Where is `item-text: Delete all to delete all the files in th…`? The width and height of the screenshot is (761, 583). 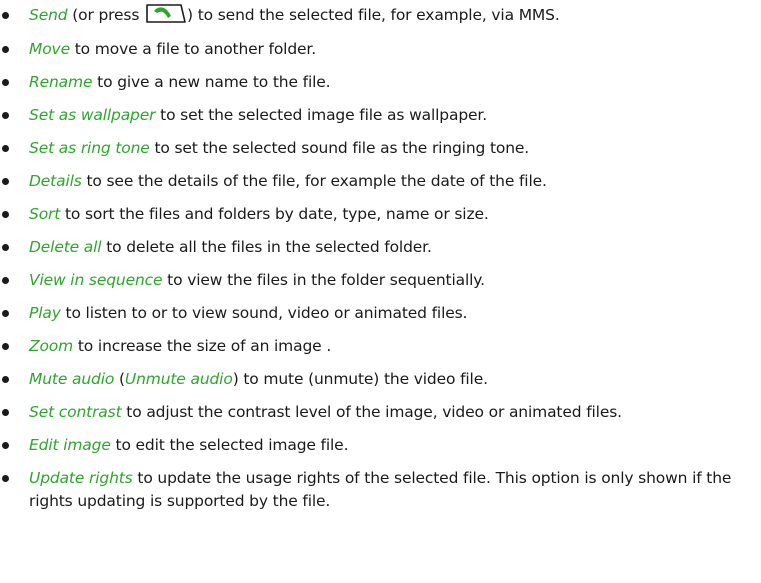
item-text: Delete all to delete all the files in th… is located at coordinates (384, 247).